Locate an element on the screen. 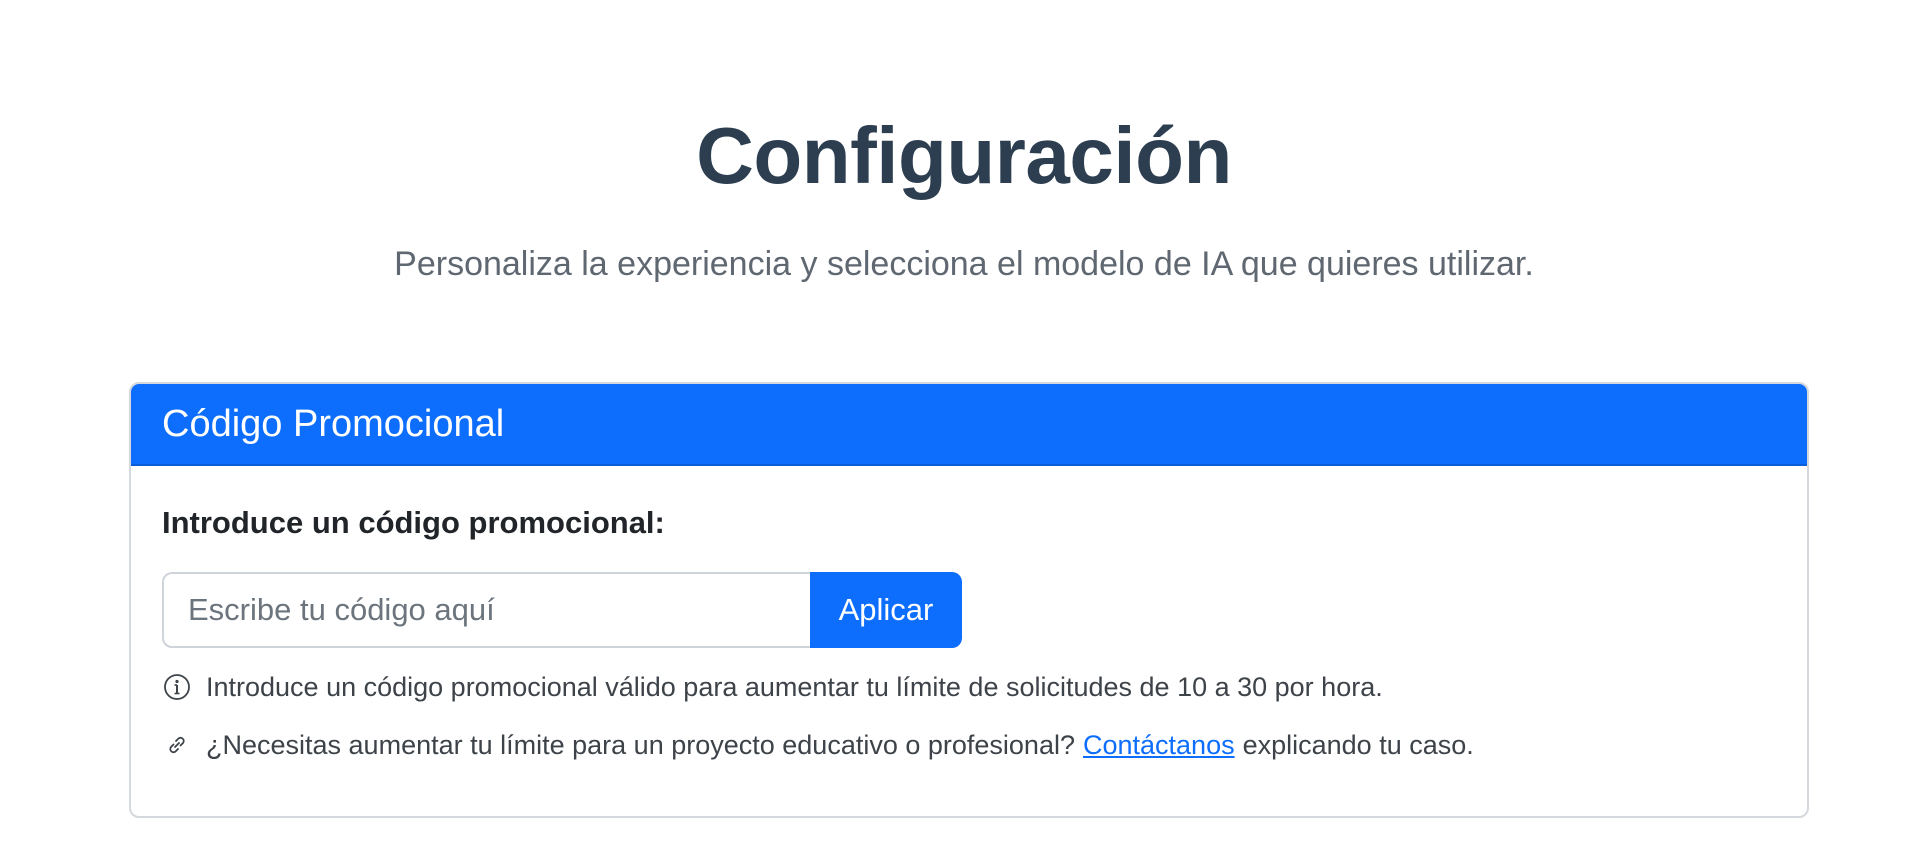 The image size is (1928, 852). promo-card-header: Código Promocional is located at coordinates (969, 425).